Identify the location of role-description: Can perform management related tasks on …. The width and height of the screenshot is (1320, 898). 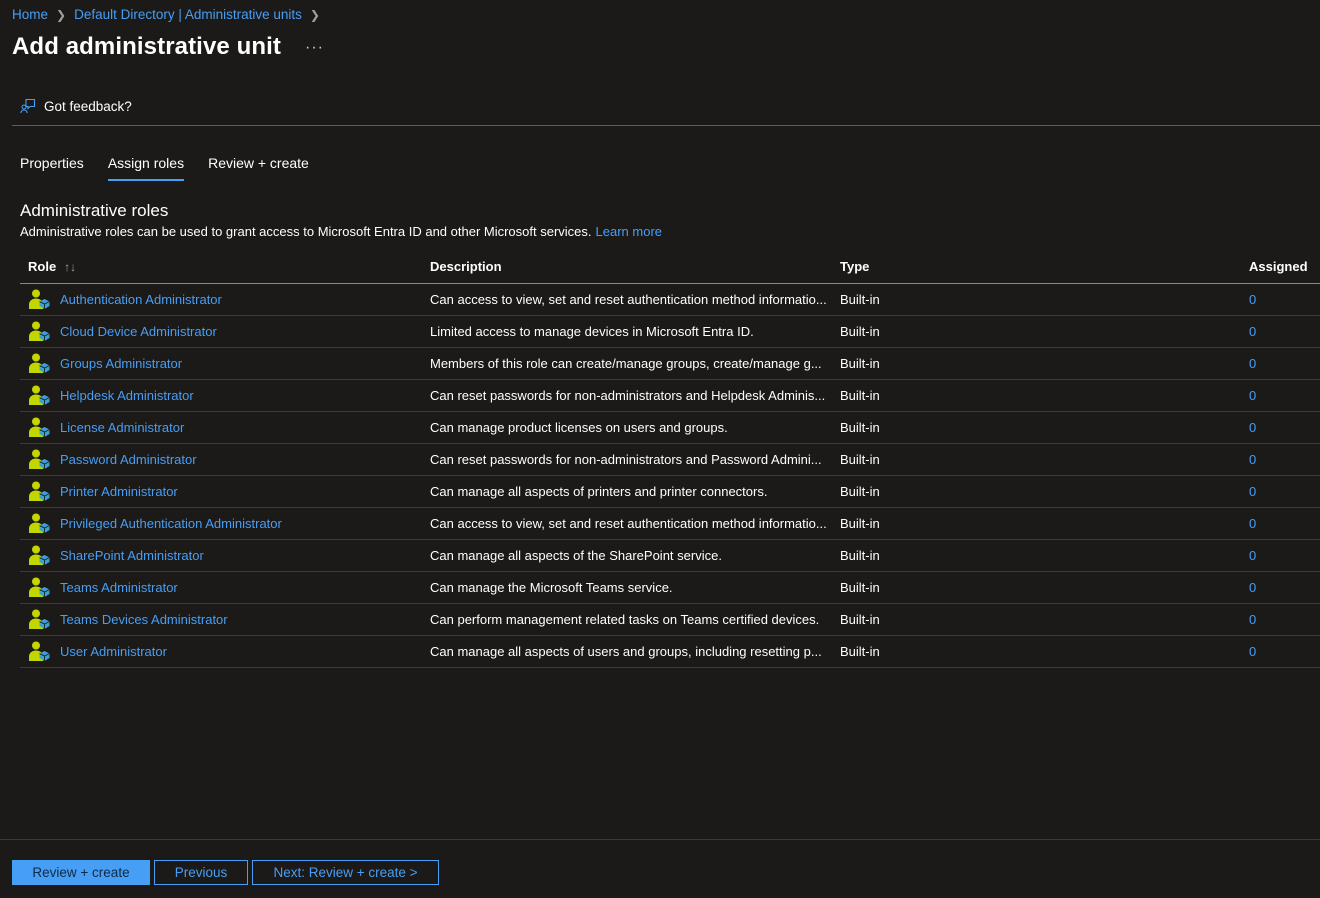
(625, 619).